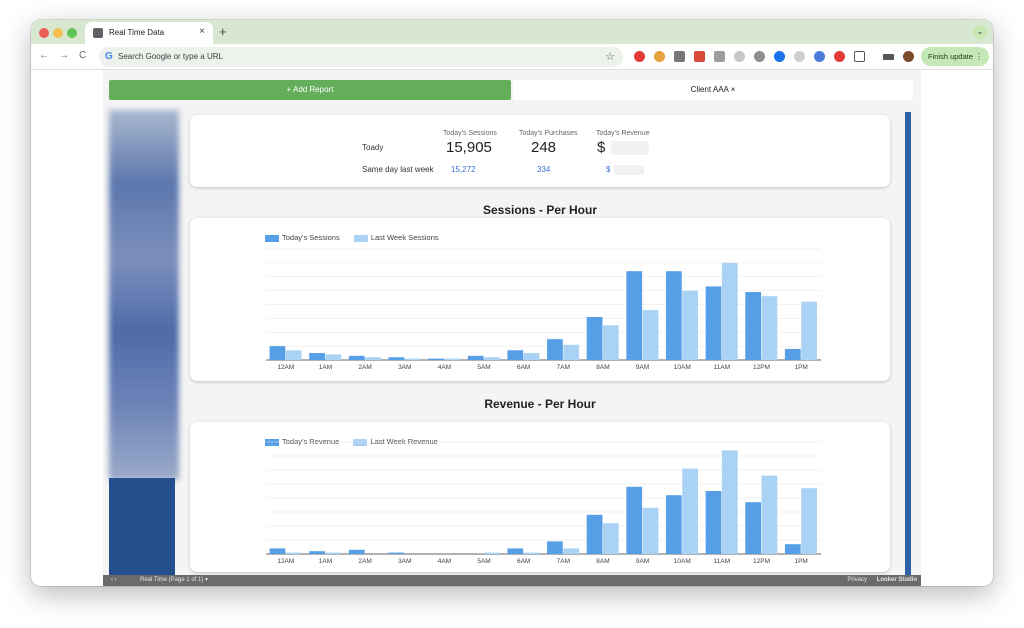 The width and height of the screenshot is (1024, 628). What do you see at coordinates (310, 90) in the screenshot?
I see `add-report-button: + Add Report` at bounding box center [310, 90].